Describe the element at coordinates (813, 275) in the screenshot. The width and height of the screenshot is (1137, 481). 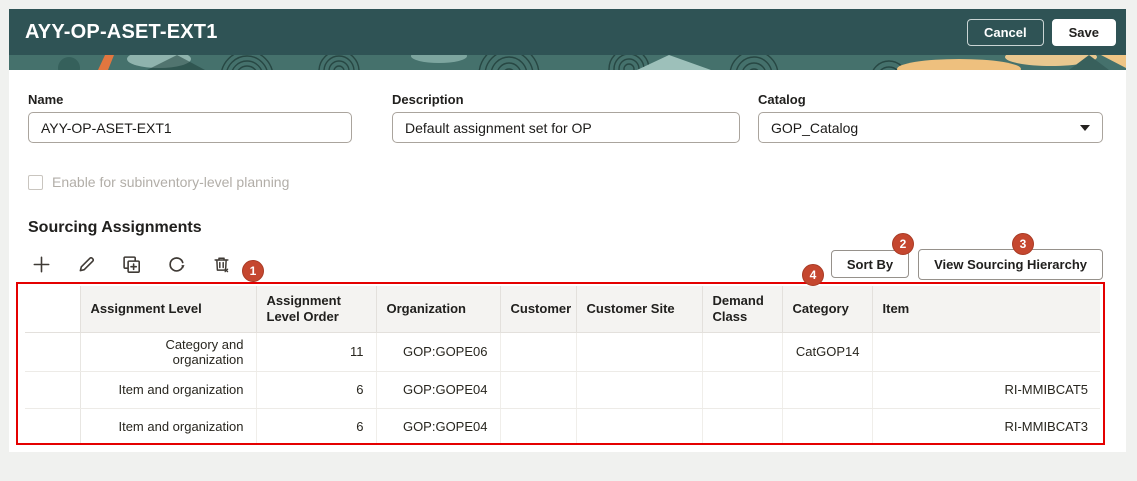
I see `annotation-badge-4: 4` at that location.